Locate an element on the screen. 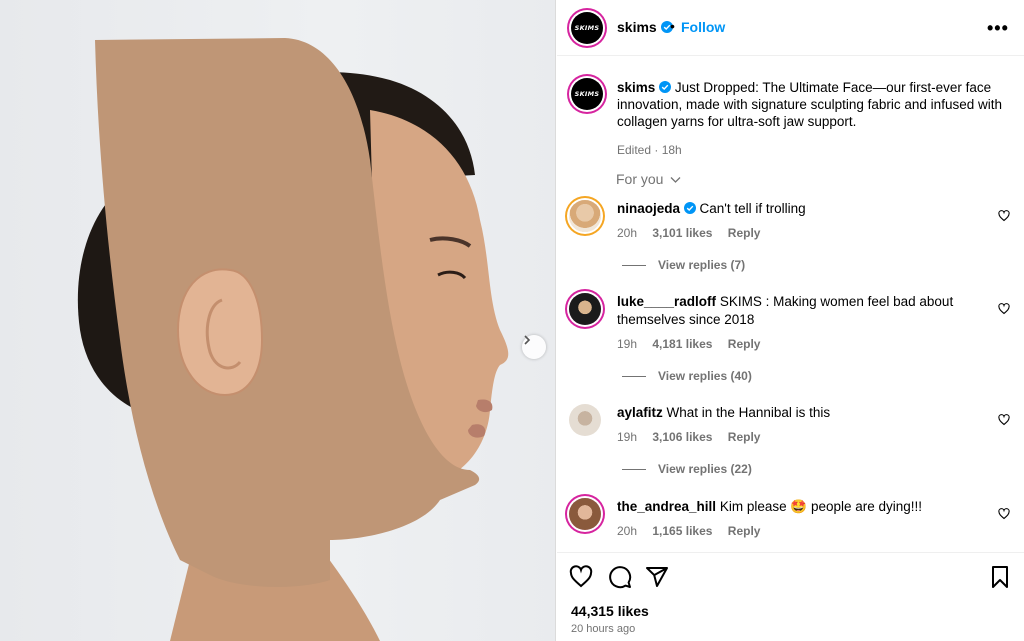 Image resolution: width=1024 pixels, height=641 pixels. comment-body: Kim please is located at coordinates (753, 506).